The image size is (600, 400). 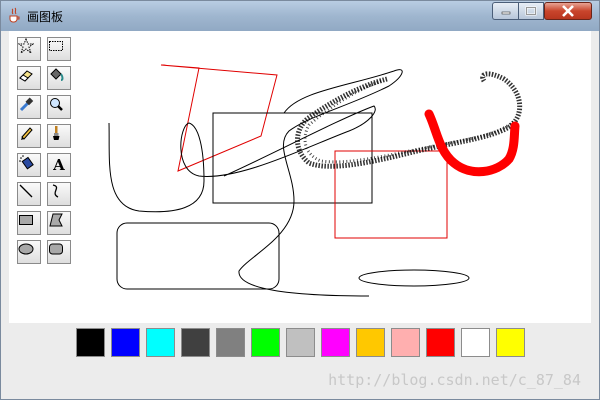 What do you see at coordinates (56, 133) in the screenshot?
I see `brush-icon` at bounding box center [56, 133].